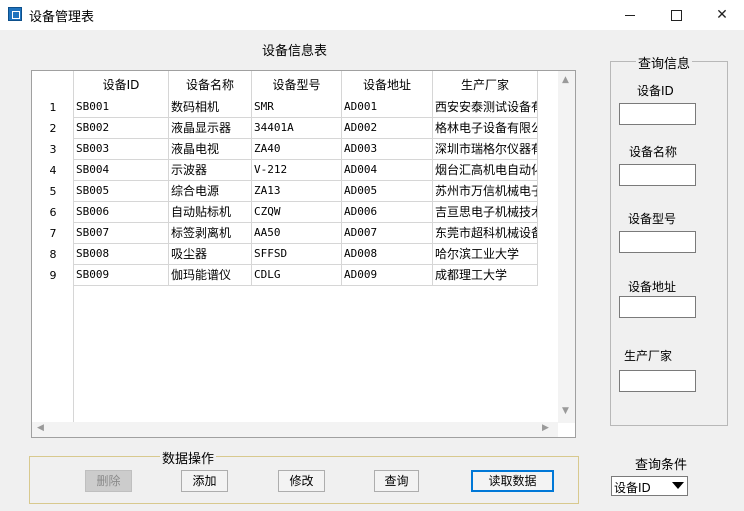  What do you see at coordinates (485, 275) in the screenshot?
I see `cell-maker: 成都理工大学` at bounding box center [485, 275].